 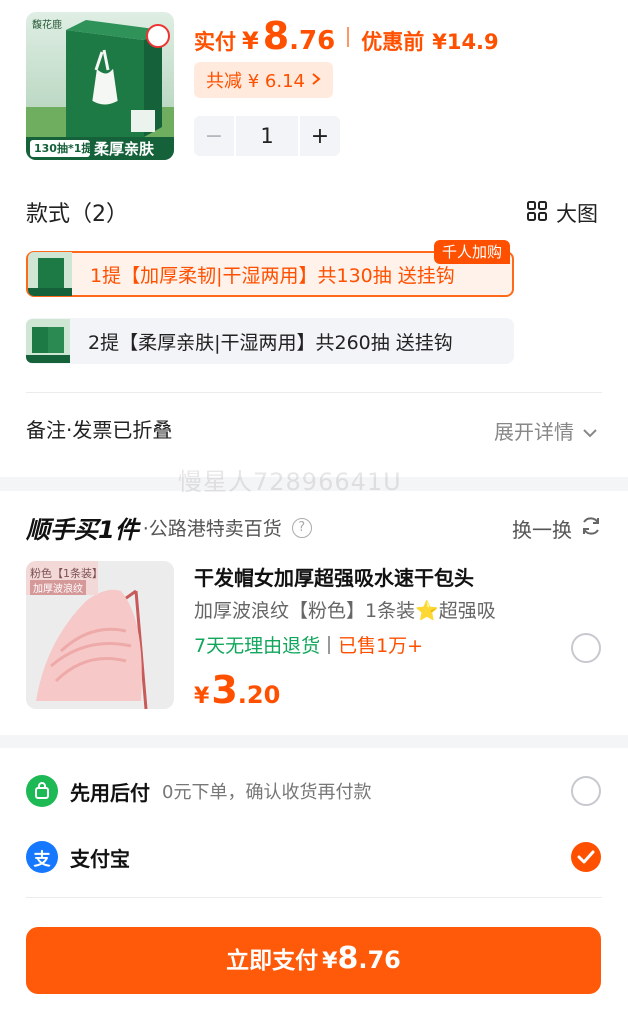 What do you see at coordinates (215, 42) in the screenshot?
I see `paid-label: 实付` at bounding box center [215, 42].